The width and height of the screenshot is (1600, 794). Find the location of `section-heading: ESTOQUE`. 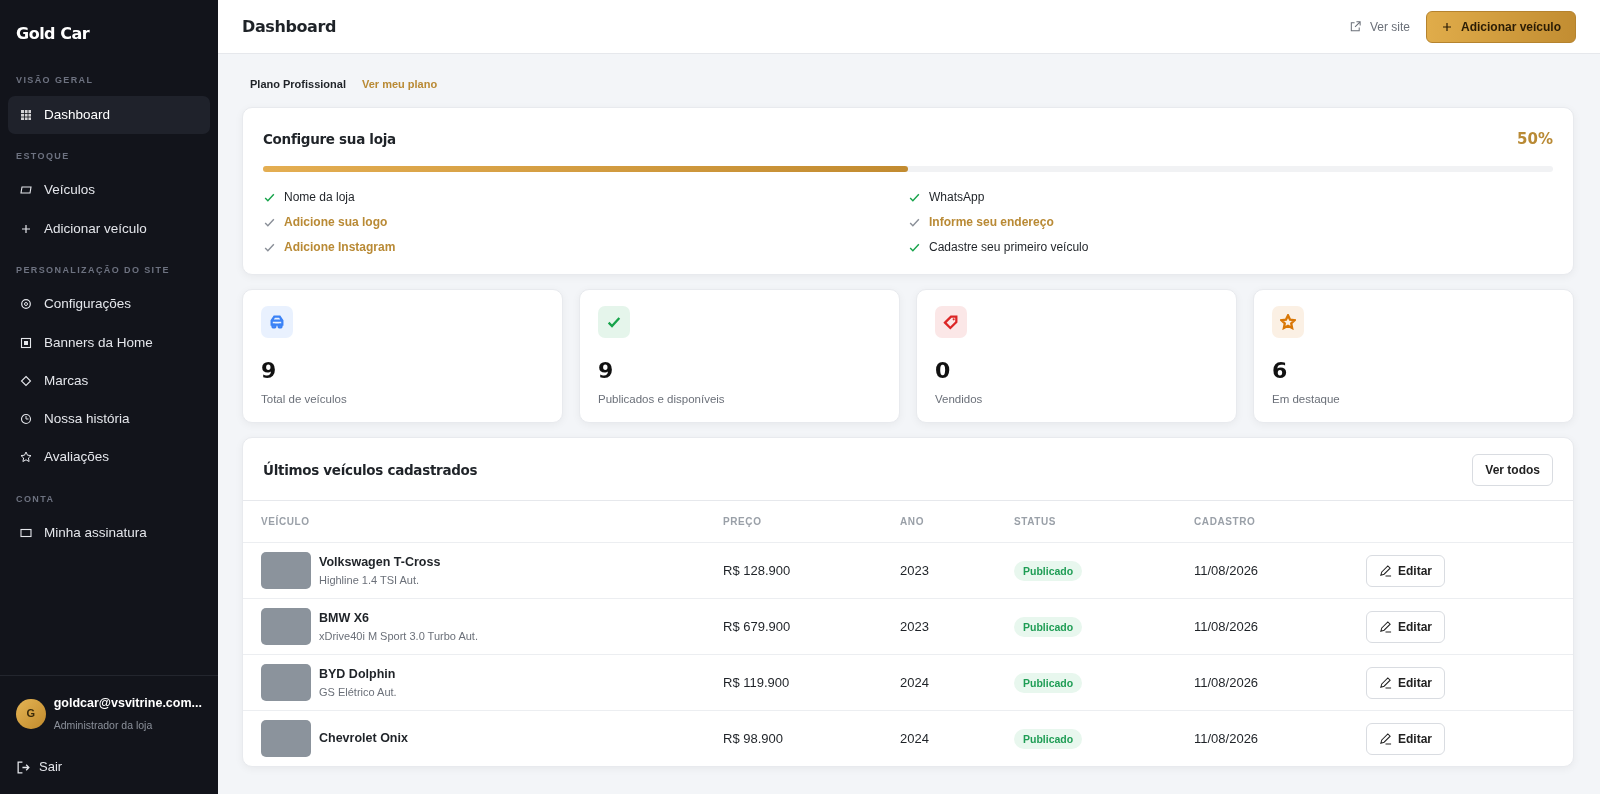

section-heading: ESTOQUE is located at coordinates (43, 156).